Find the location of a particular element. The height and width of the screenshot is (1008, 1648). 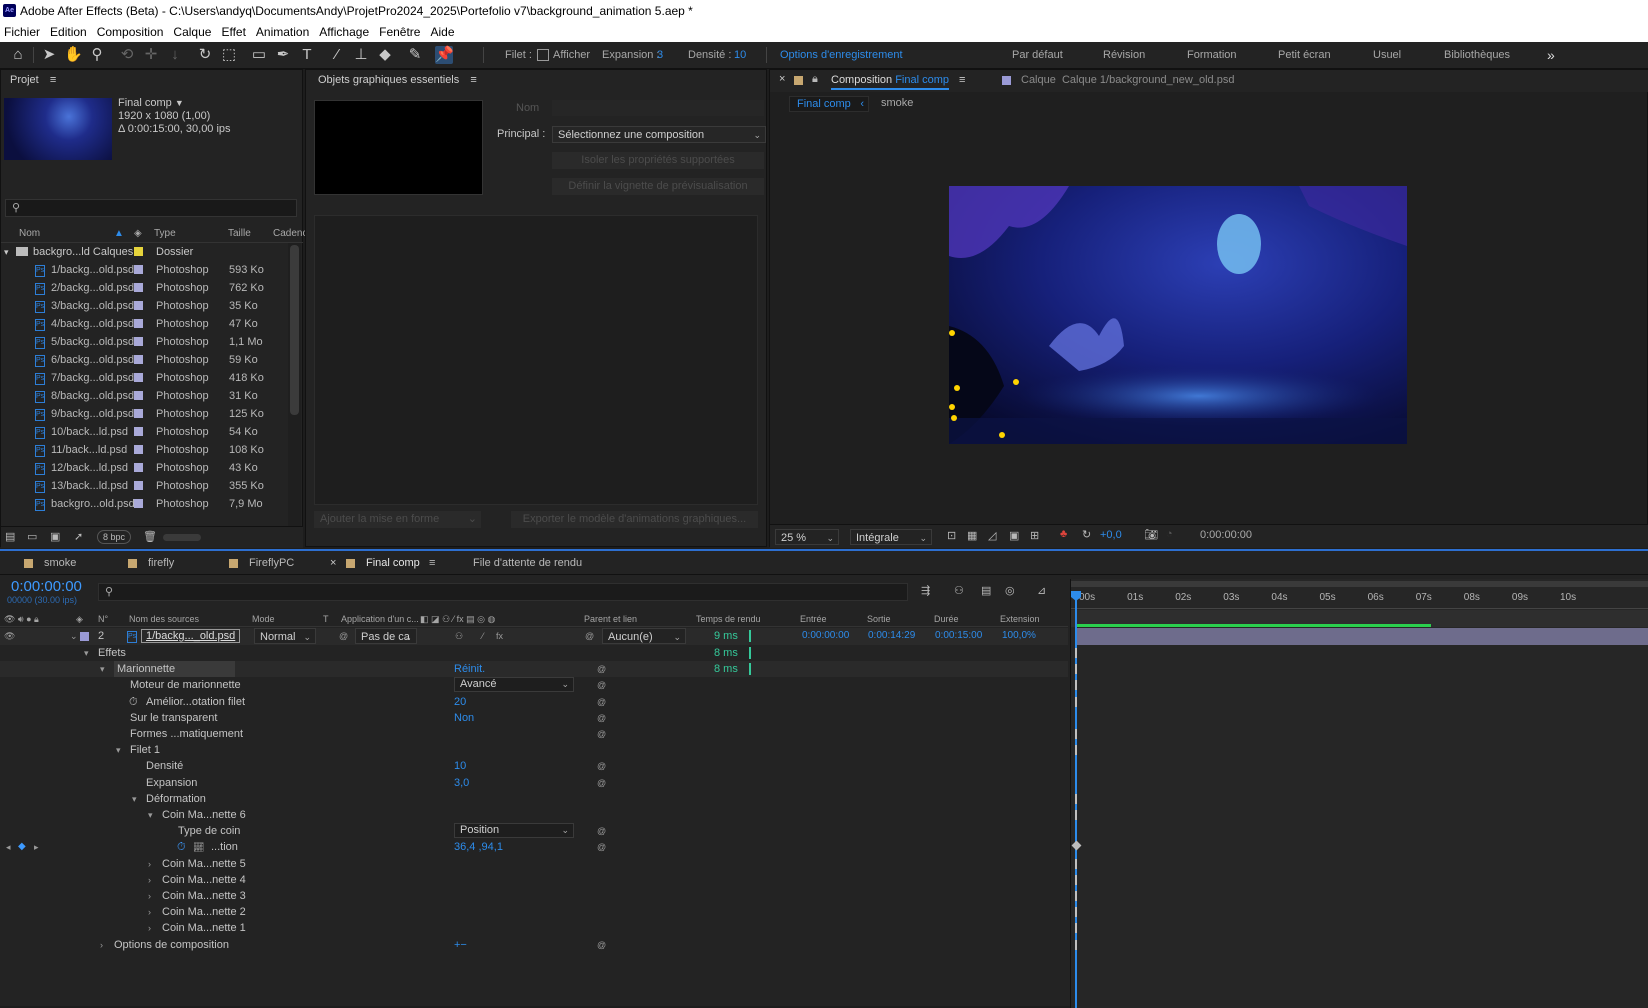

property-row: Densité 10 @ is located at coordinates (534, 766).